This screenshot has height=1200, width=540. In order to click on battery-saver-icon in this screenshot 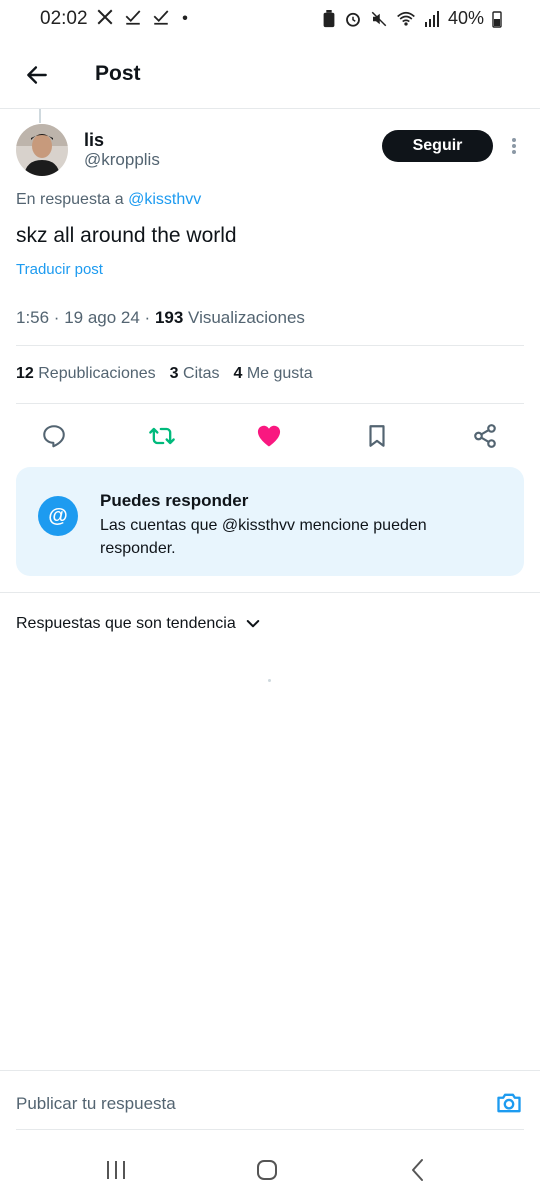, I will do `click(329, 18)`.